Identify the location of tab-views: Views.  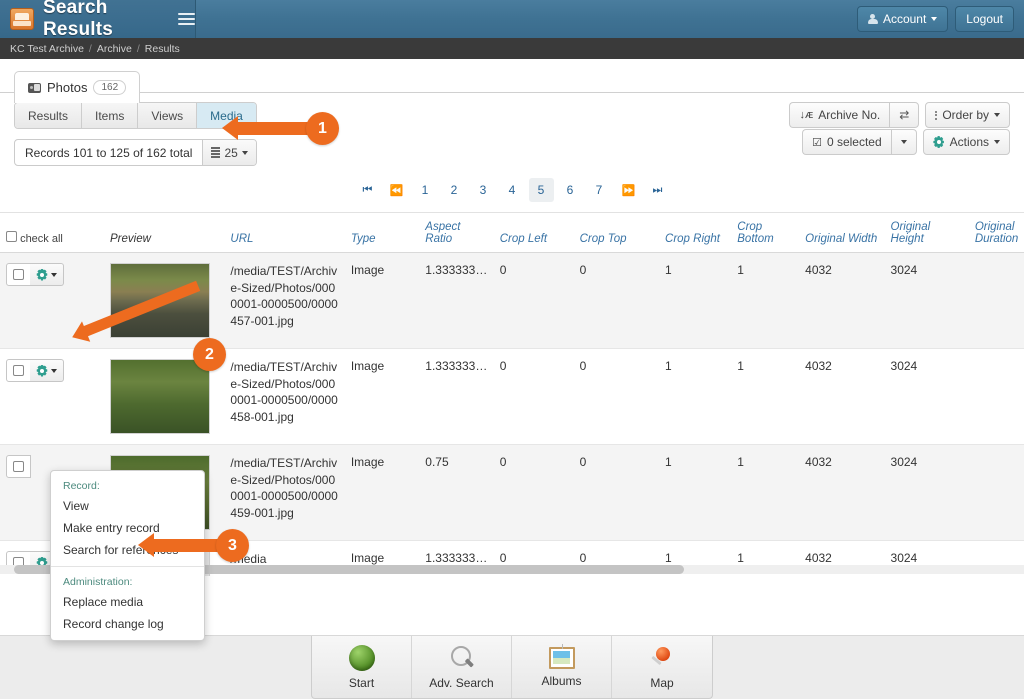
(168, 115).